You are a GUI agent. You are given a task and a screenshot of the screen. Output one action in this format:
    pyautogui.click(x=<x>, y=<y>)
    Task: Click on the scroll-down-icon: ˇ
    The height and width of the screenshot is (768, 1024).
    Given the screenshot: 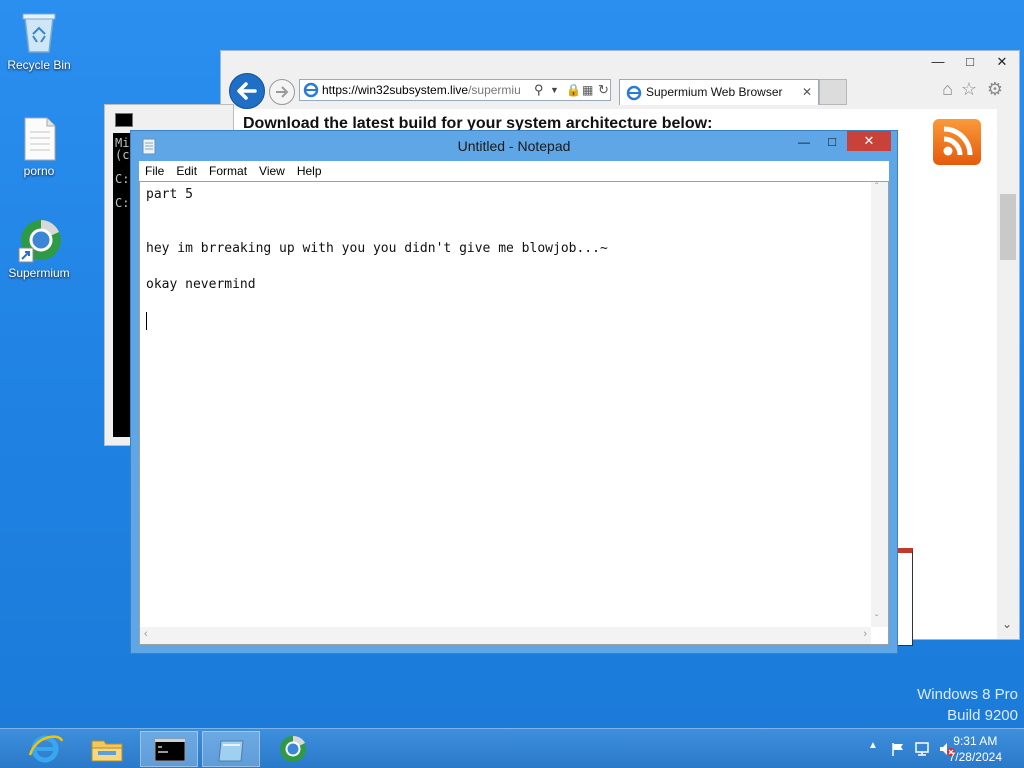 What is the action you would take?
    pyautogui.click(x=876, y=619)
    